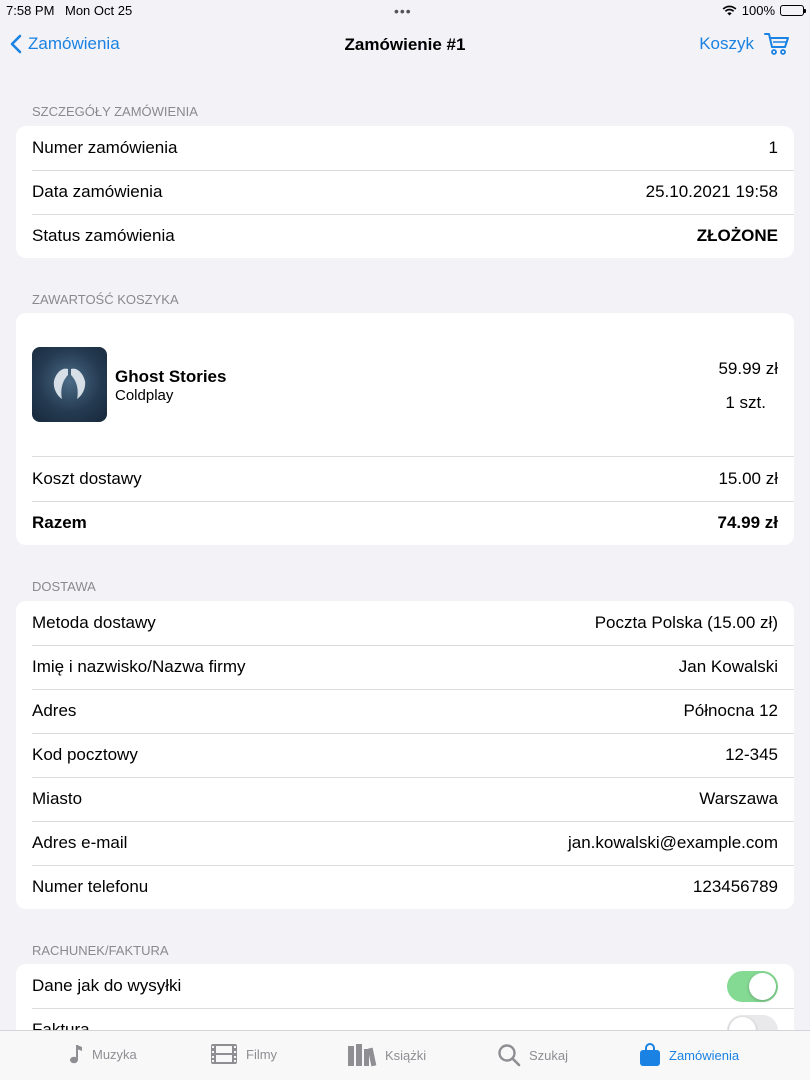  I want to click on row-value: Jan Kowalski, so click(728, 666).